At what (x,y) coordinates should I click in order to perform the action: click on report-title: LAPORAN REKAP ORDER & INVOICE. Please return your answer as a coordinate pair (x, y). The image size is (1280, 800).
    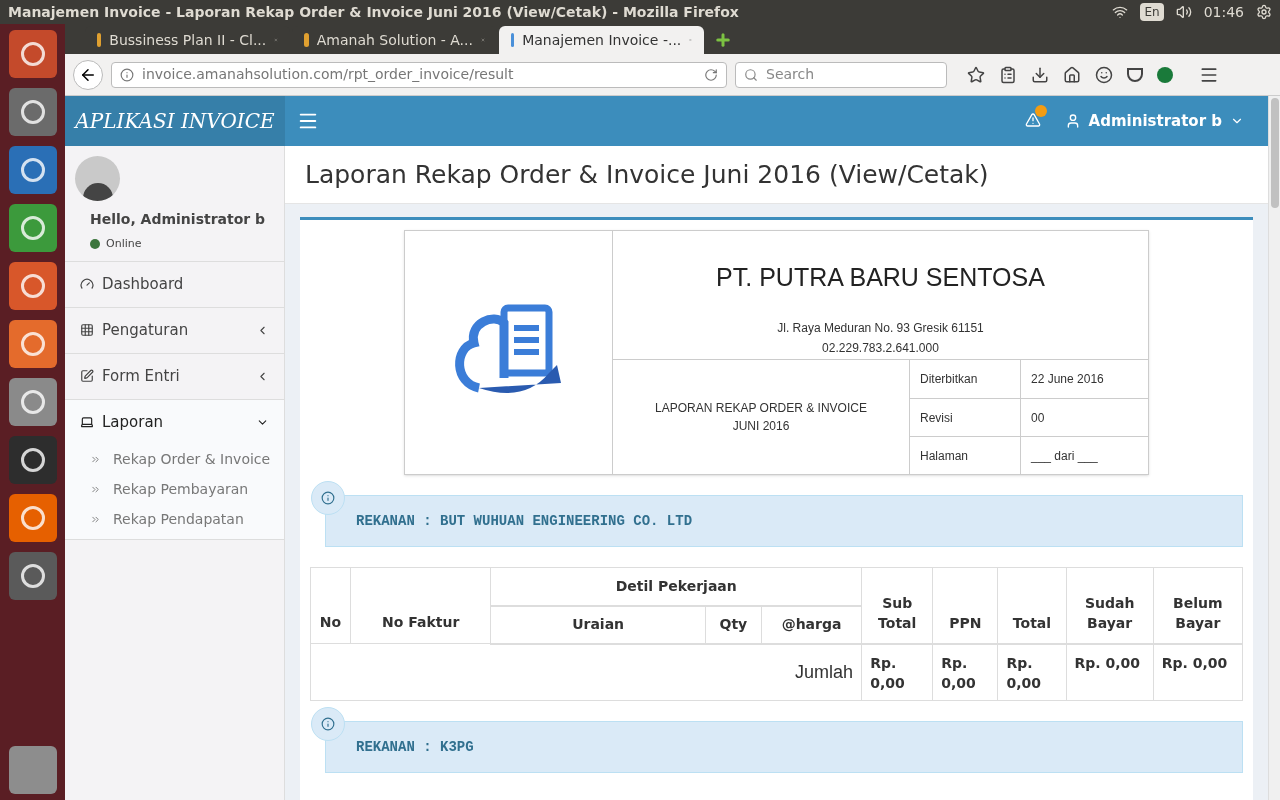
    Looking at the image, I should click on (761, 408).